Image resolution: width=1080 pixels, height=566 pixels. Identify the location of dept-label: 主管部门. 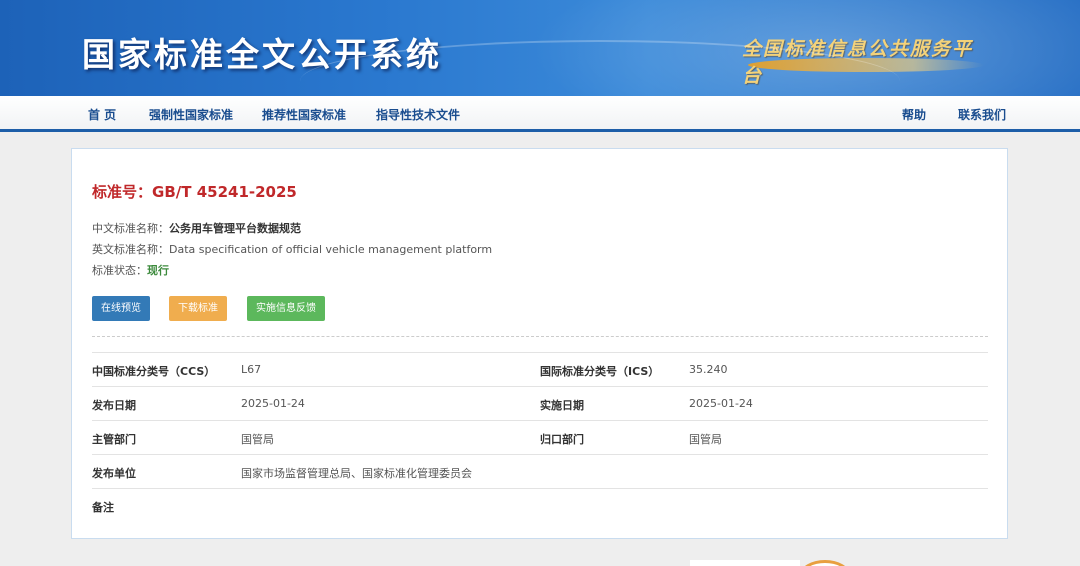
(114, 439).